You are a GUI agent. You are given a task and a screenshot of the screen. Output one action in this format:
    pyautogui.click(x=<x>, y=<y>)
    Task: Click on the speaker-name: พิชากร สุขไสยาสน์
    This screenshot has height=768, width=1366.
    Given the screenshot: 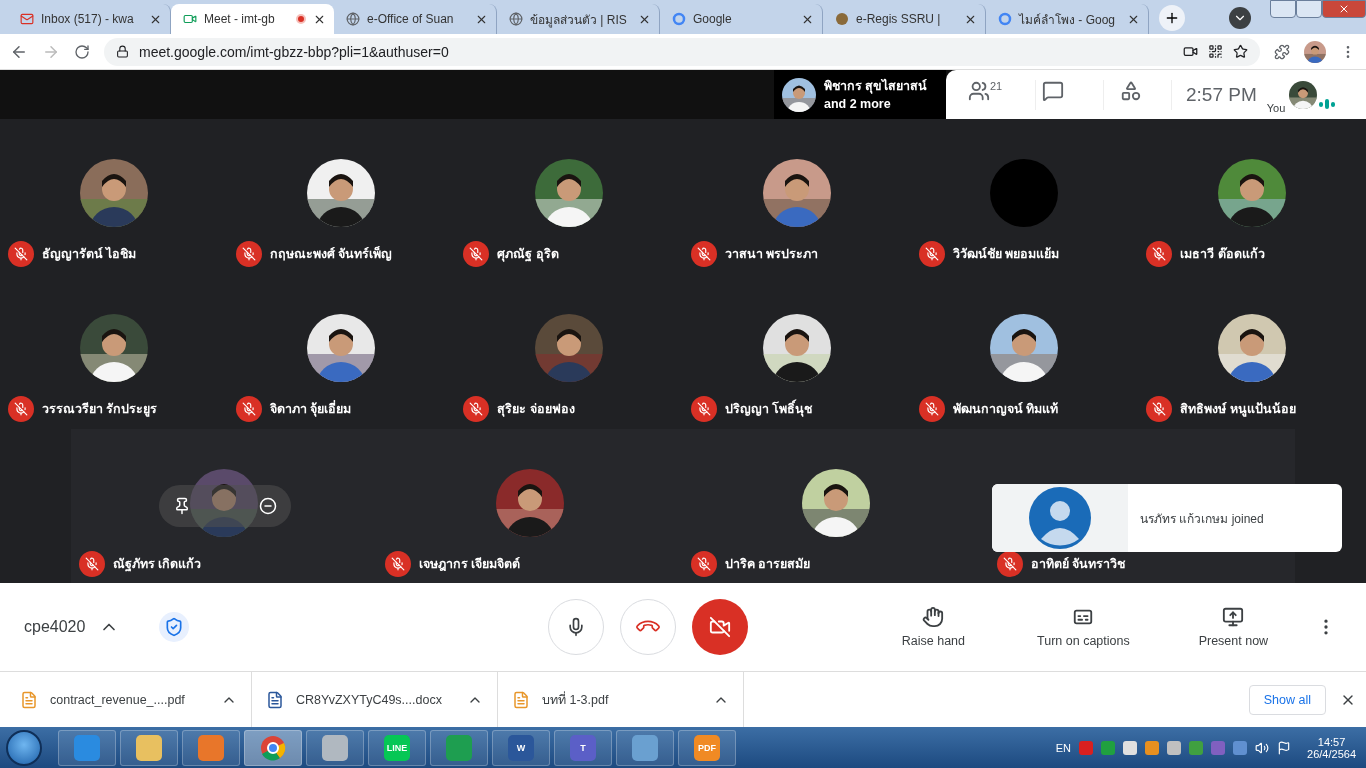 What is the action you would take?
    pyautogui.click(x=876, y=86)
    